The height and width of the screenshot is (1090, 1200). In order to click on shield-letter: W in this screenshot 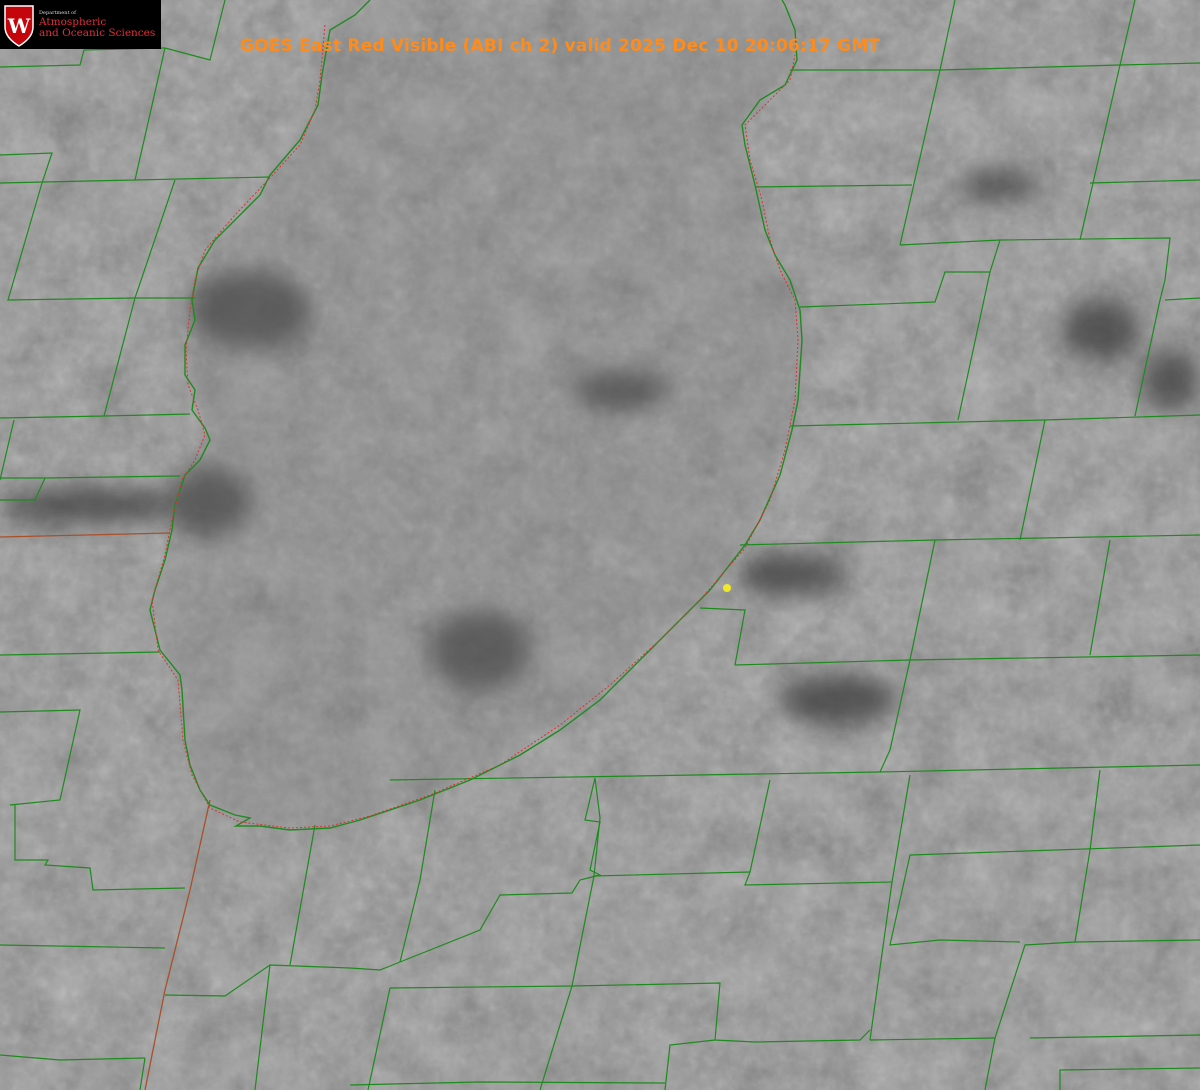, I will do `click(19, 26)`.